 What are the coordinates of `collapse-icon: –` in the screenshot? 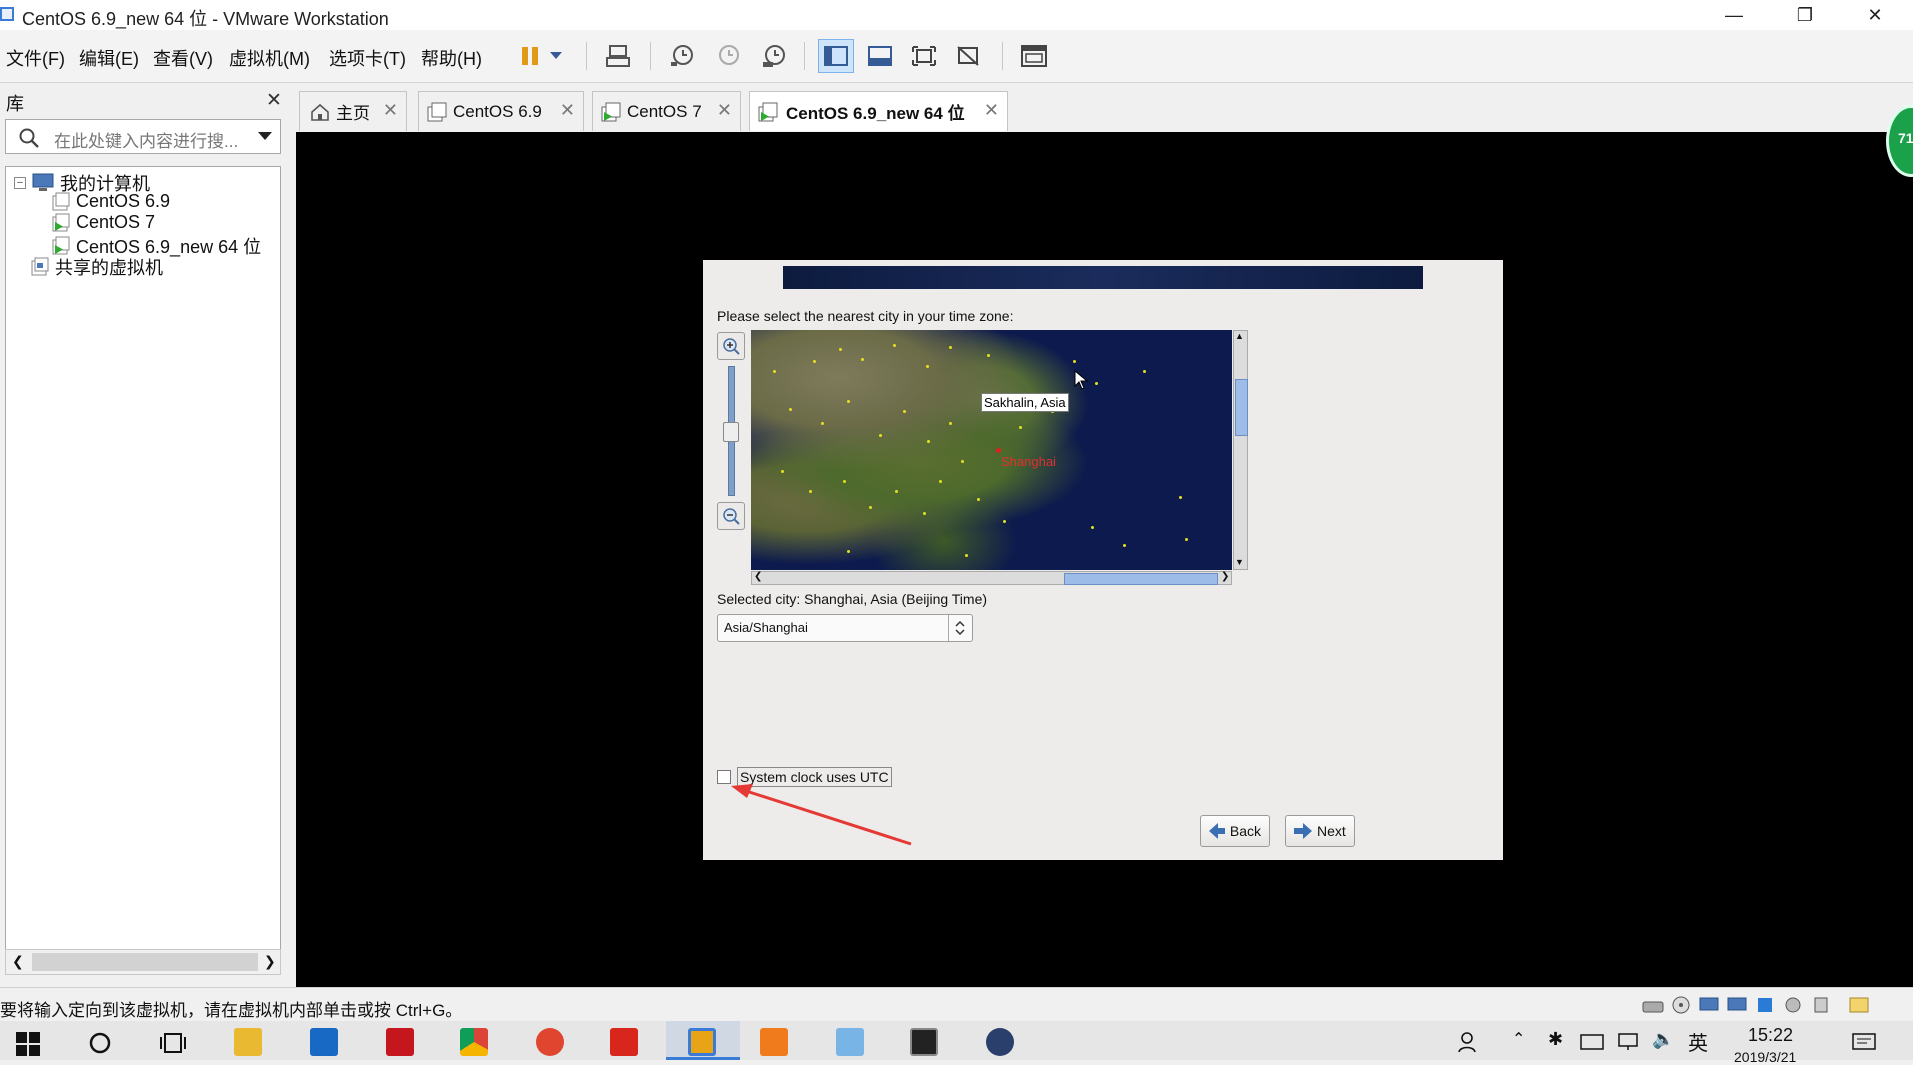 It's located at (20, 183).